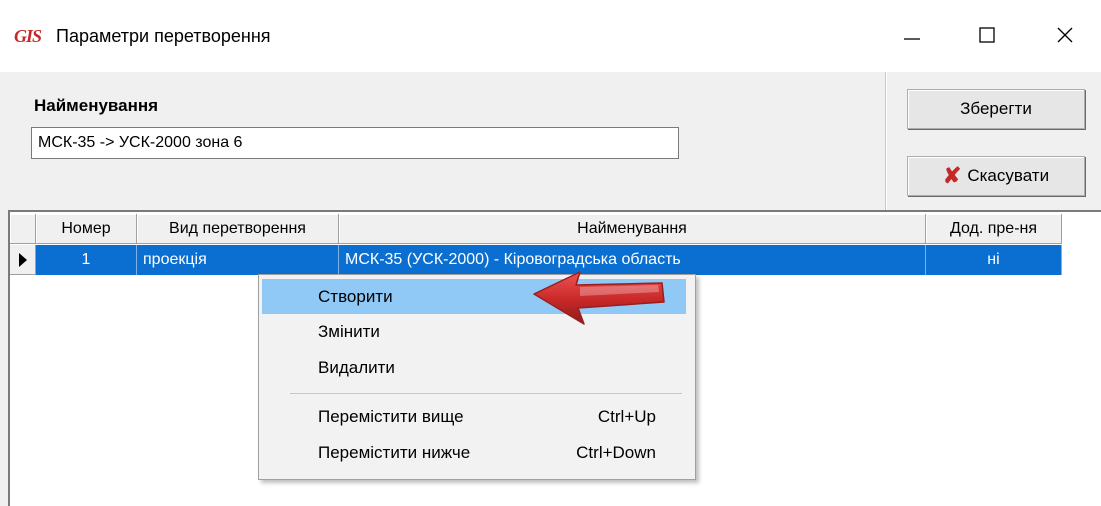 This screenshot has width=1101, height=506. I want to click on menu-item-label: Перемістити вище, so click(391, 416).